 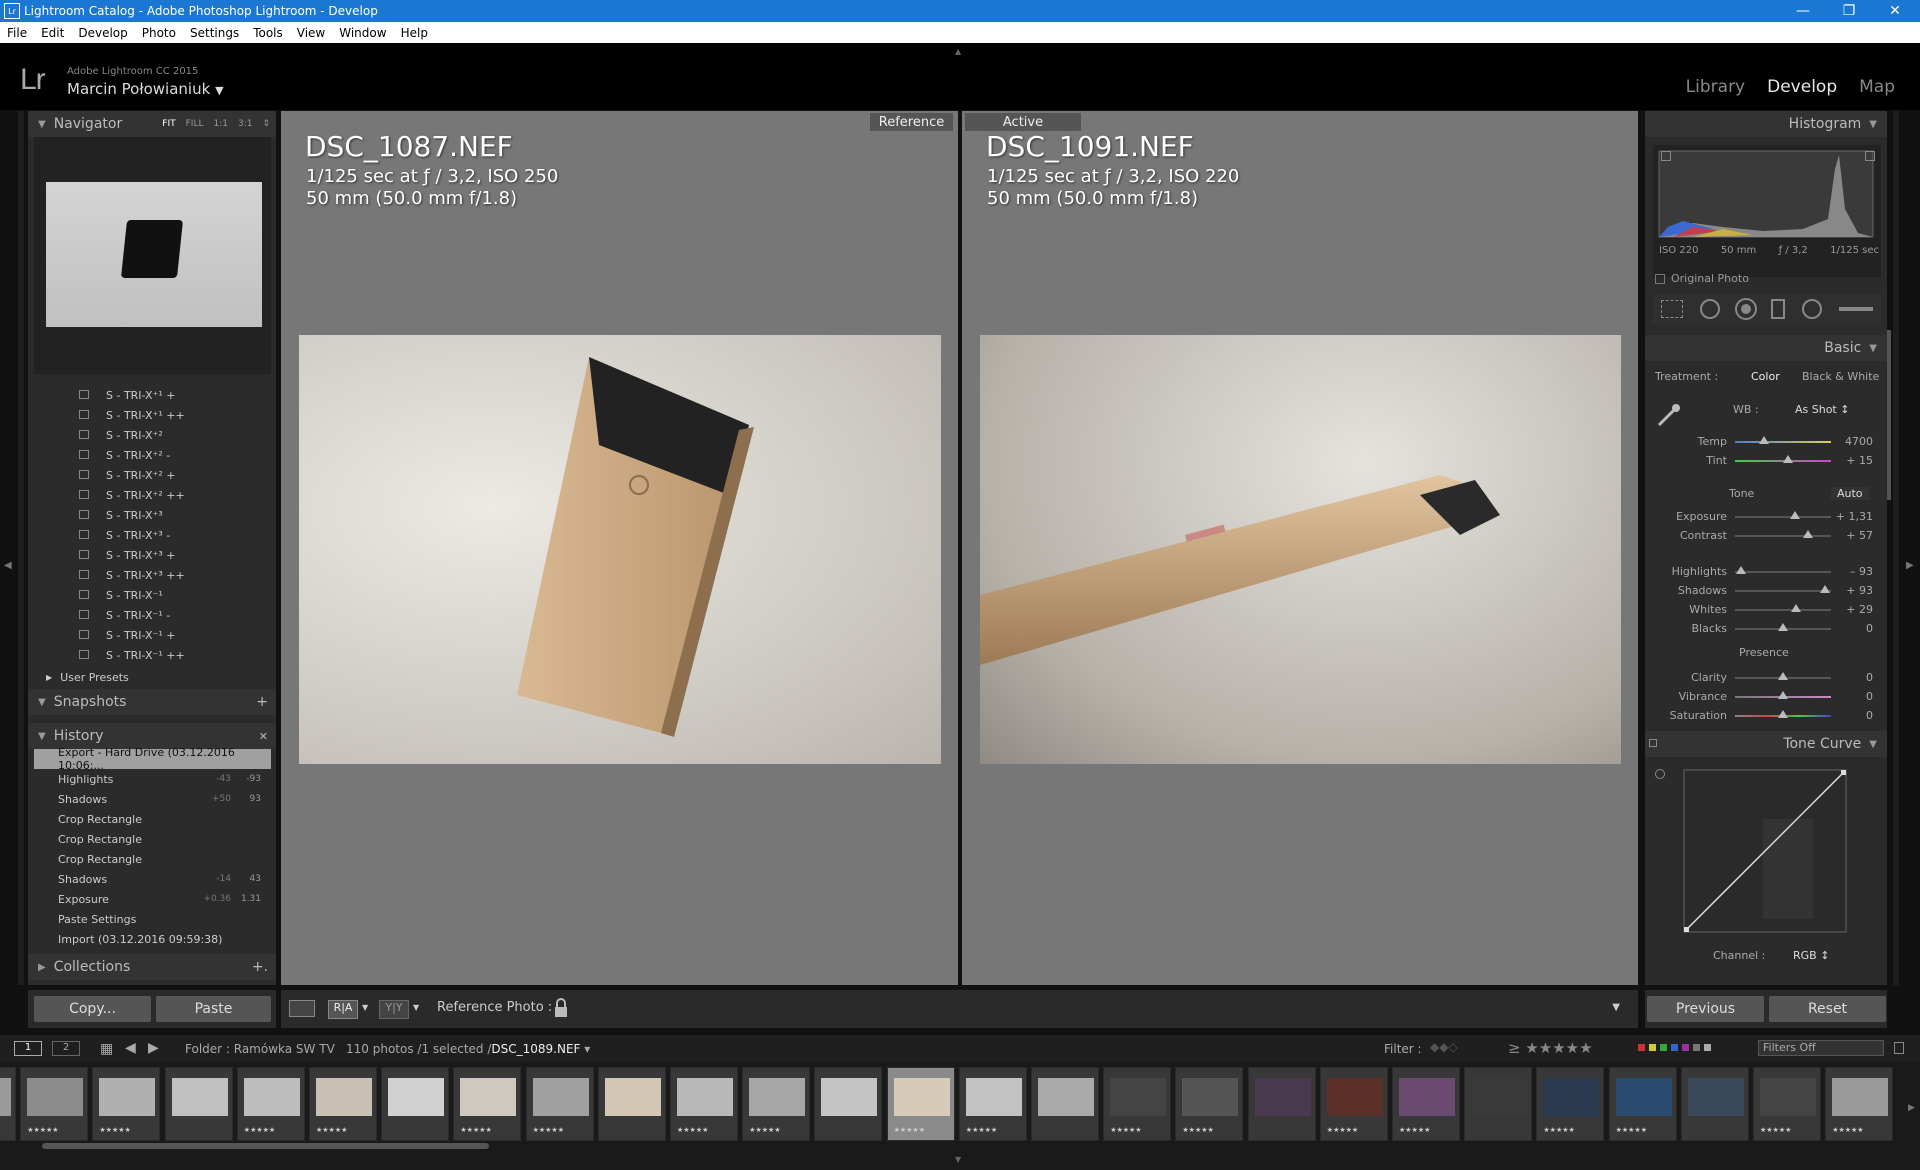 What do you see at coordinates (260, 1049) in the screenshot?
I see `folder-label: Folder : Ramówka SW TV` at bounding box center [260, 1049].